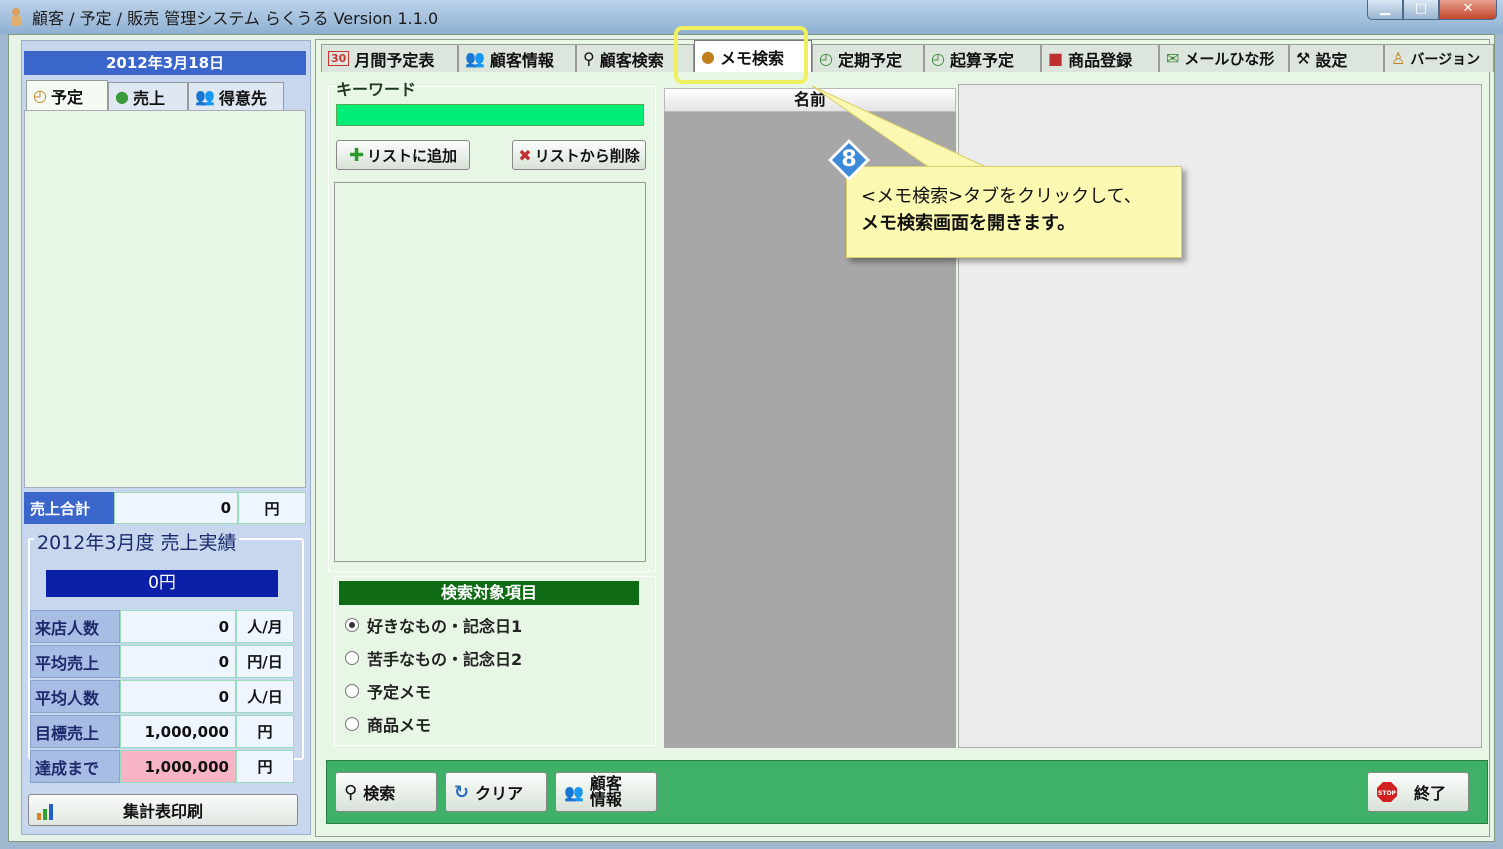 The height and width of the screenshot is (849, 1503). What do you see at coordinates (1173, 58) in the screenshot?
I see `mail-icon: ✉` at bounding box center [1173, 58].